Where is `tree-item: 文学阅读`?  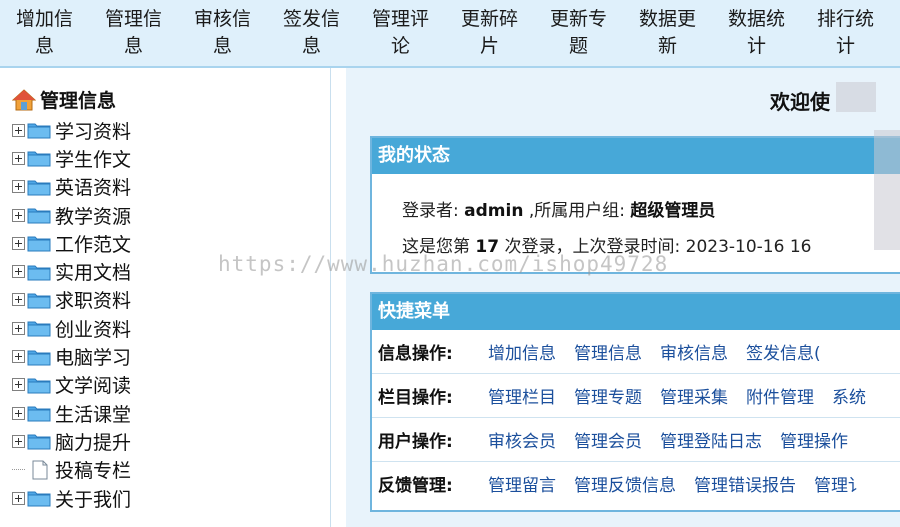 tree-item: 文学阅读 is located at coordinates (71, 385).